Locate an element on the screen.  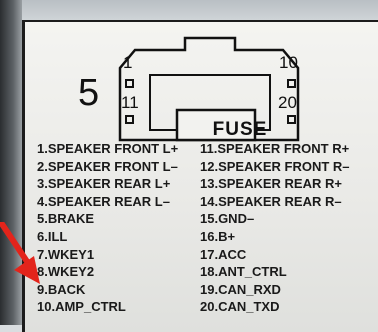
pin-mark-20: 20 is located at coordinates (287, 102).